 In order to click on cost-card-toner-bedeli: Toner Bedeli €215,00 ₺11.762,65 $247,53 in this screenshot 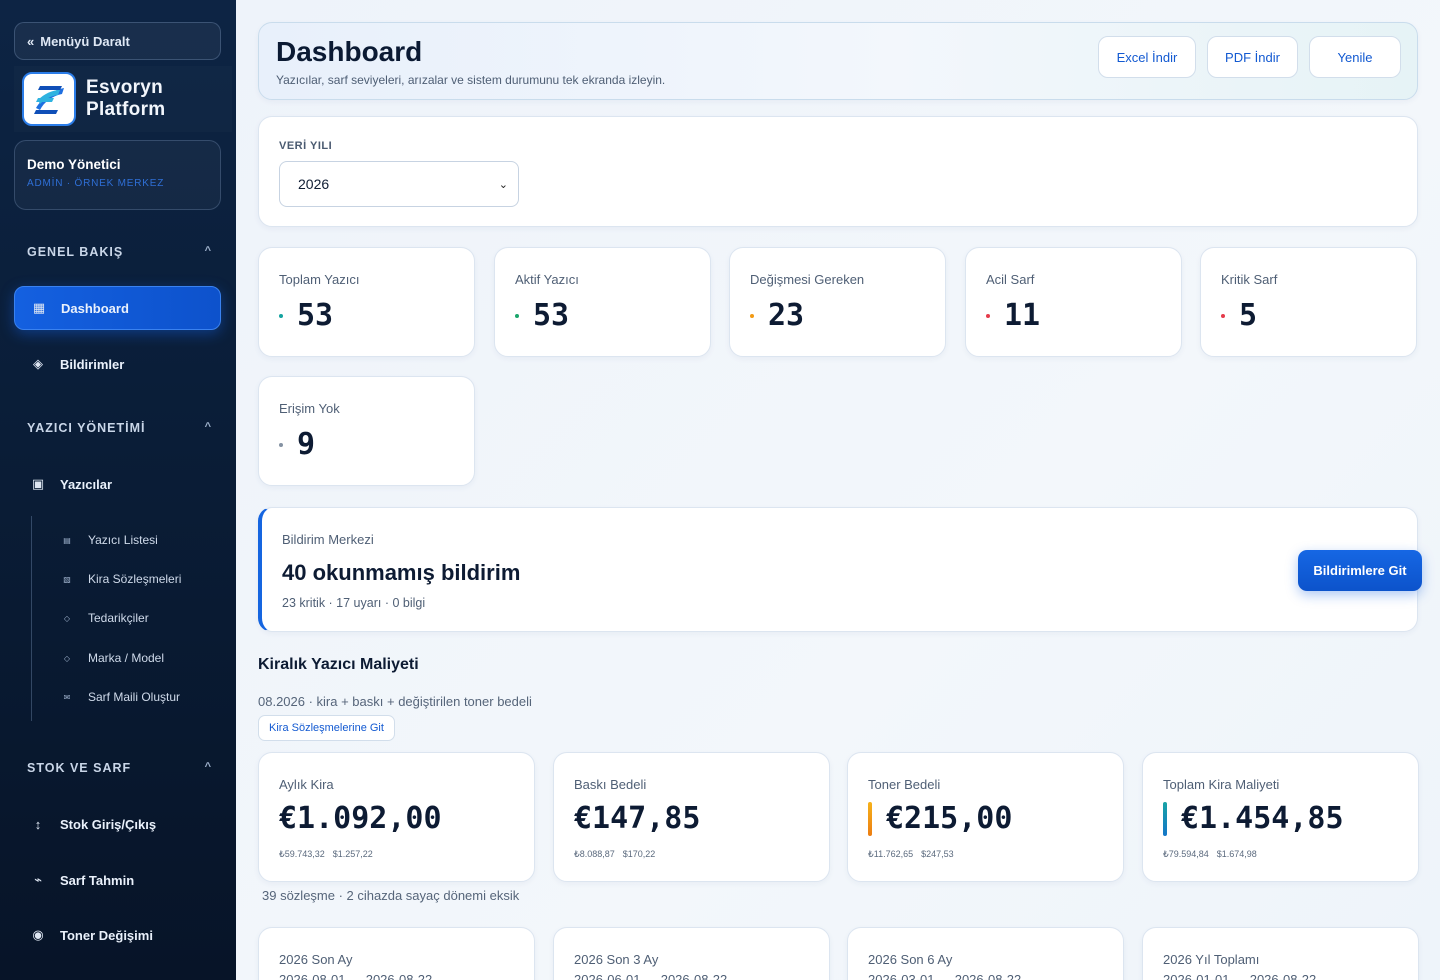, I will do `click(985, 817)`.